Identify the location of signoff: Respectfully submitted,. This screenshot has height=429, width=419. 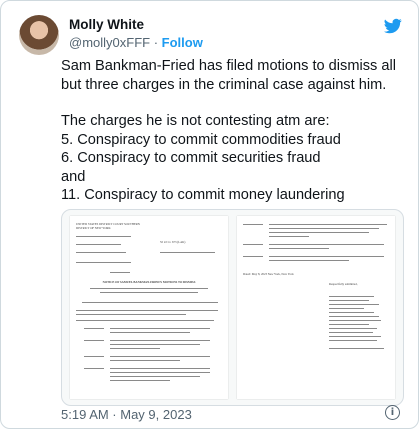
(343, 284).